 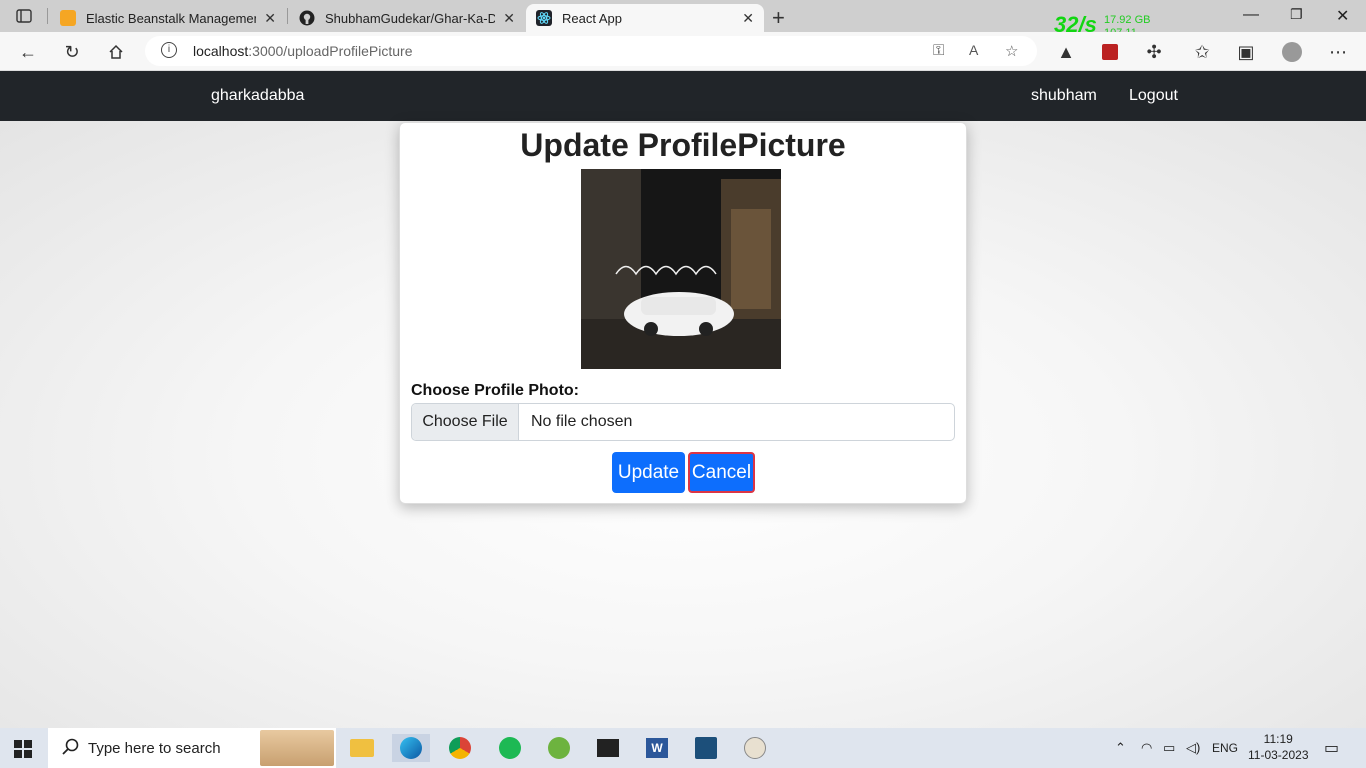 What do you see at coordinates (1153, 96) in the screenshot?
I see `logout-link: Logout` at bounding box center [1153, 96].